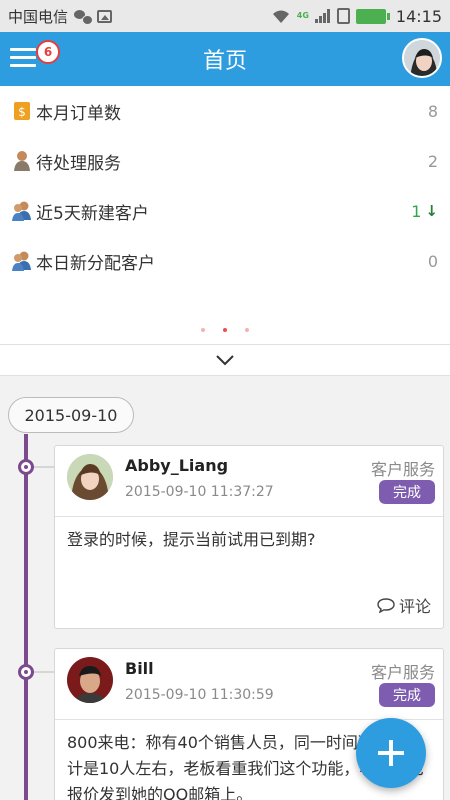 The width and height of the screenshot is (450, 800). I want to click on stat-value: 2, so click(432, 161).